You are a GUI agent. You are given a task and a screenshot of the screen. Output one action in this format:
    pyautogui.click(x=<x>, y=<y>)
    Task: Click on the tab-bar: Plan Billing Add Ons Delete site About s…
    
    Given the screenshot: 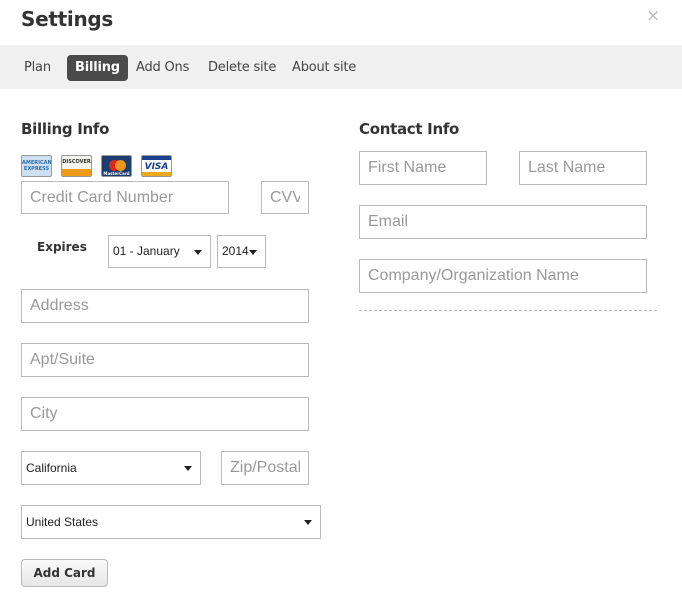 What is the action you would take?
    pyautogui.click(x=341, y=67)
    